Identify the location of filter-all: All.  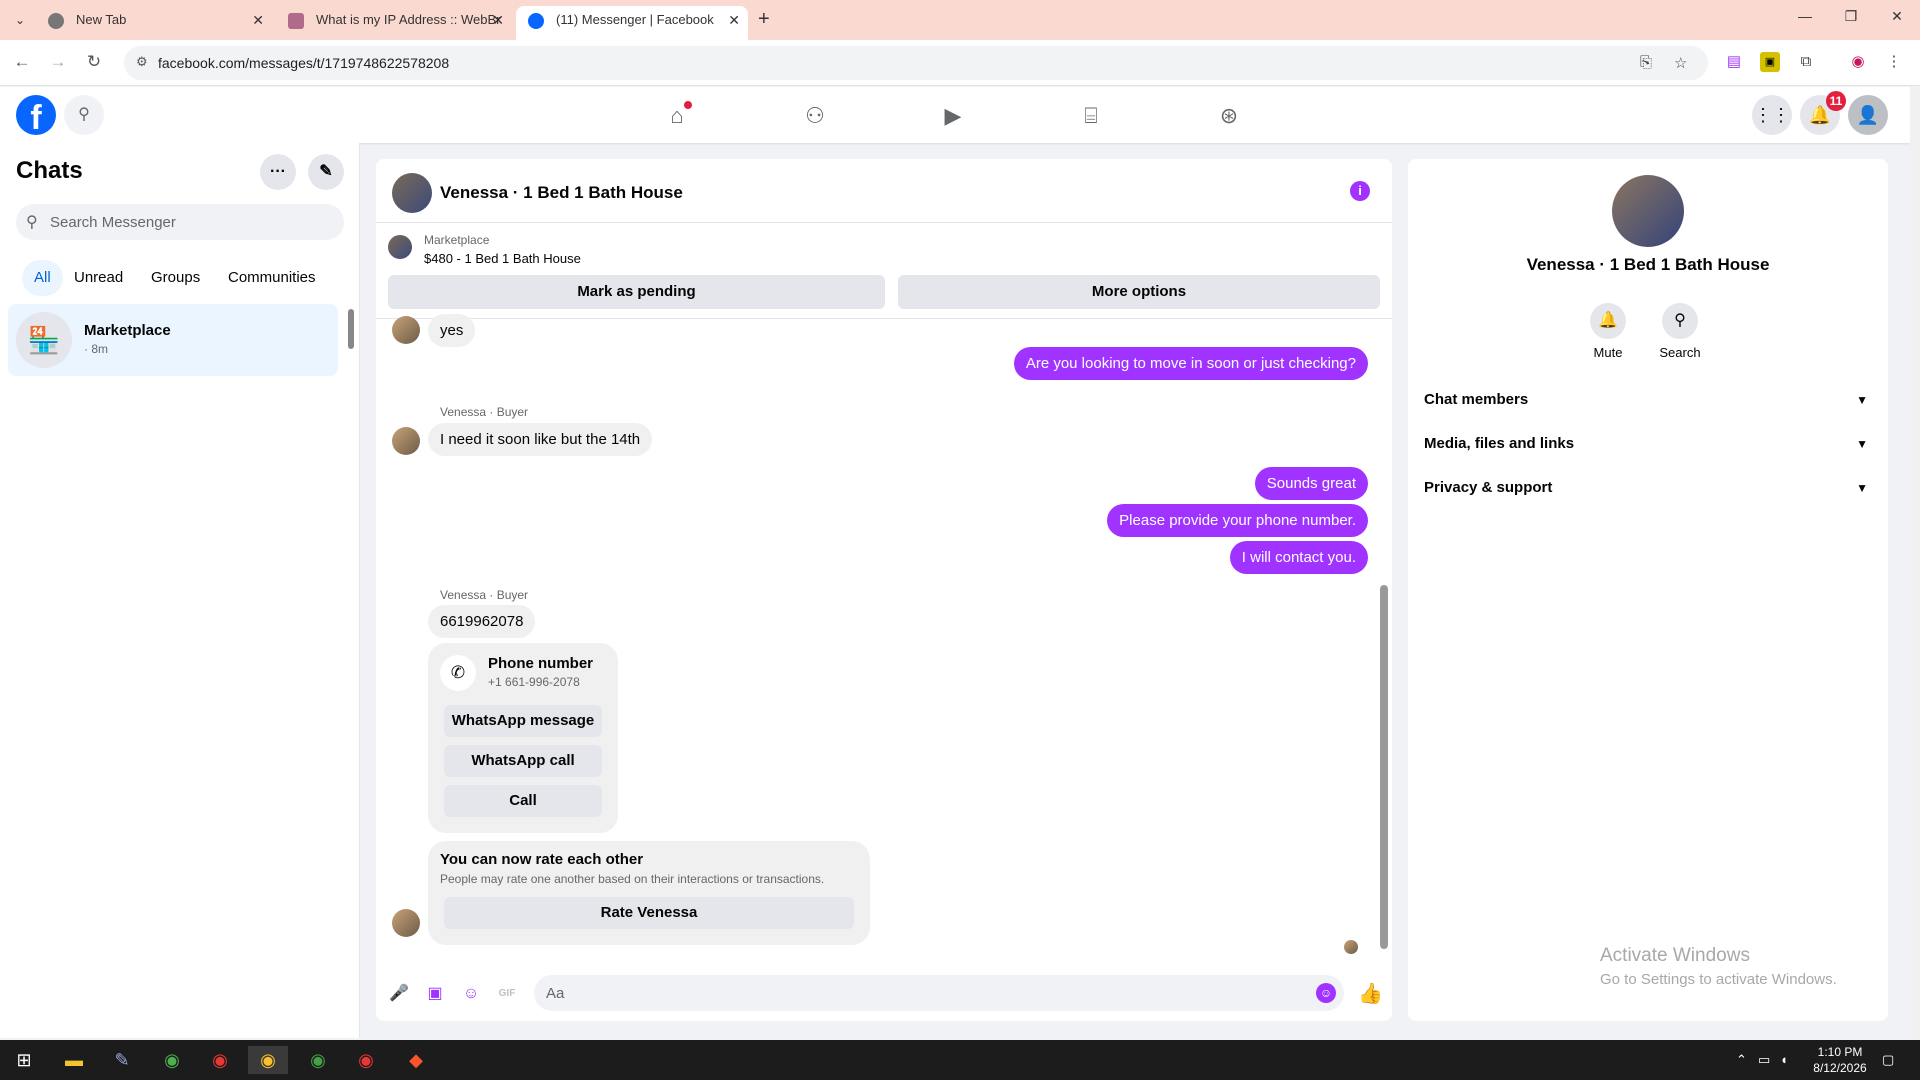
(42, 278).